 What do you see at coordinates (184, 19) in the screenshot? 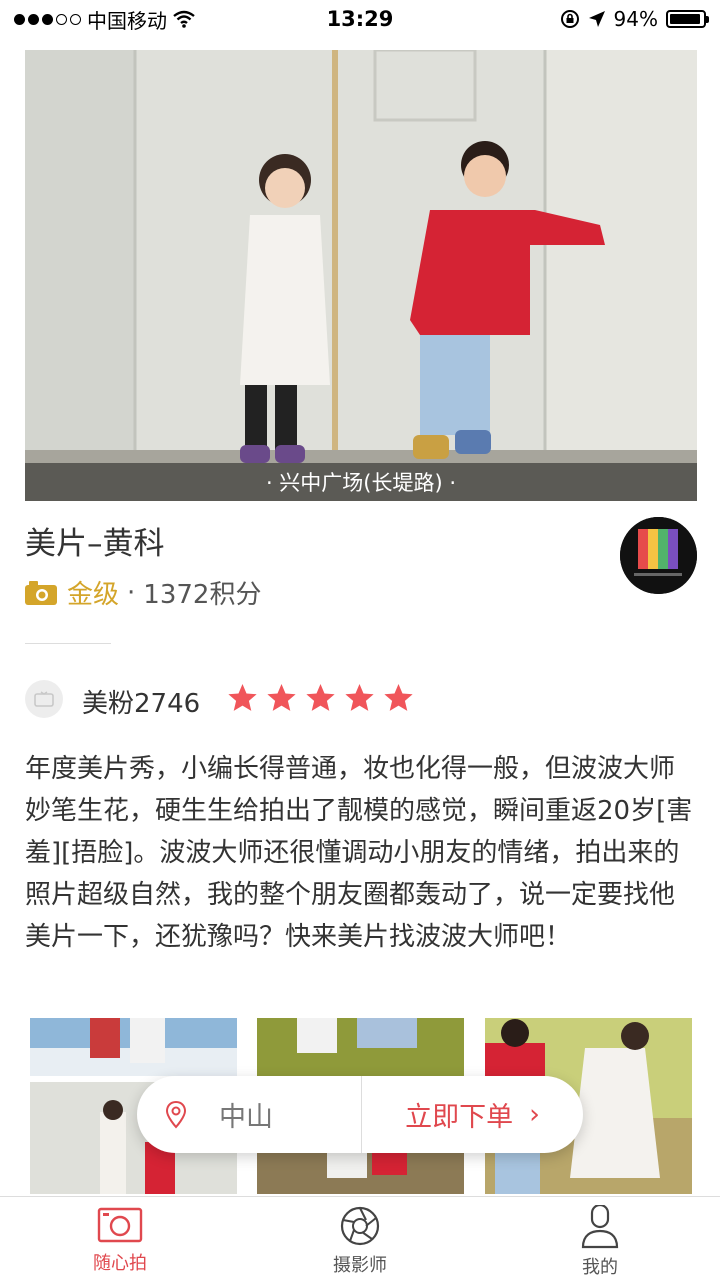
I see `wifi-icon` at bounding box center [184, 19].